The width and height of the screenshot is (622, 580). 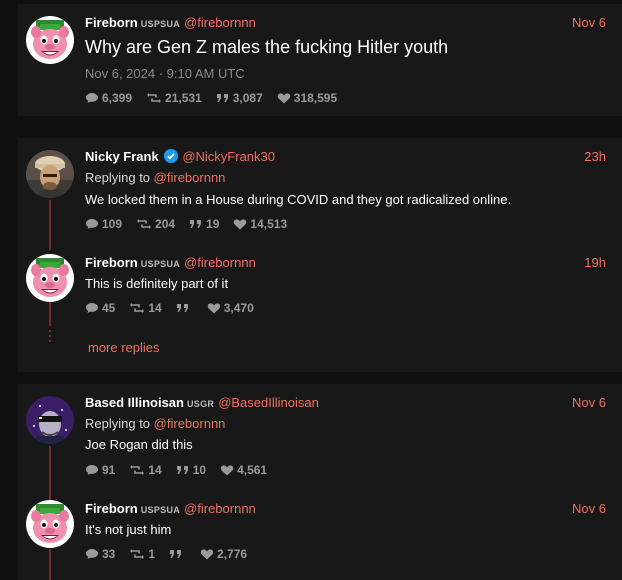 I want to click on like-stat: 14,513, so click(x=260, y=224).